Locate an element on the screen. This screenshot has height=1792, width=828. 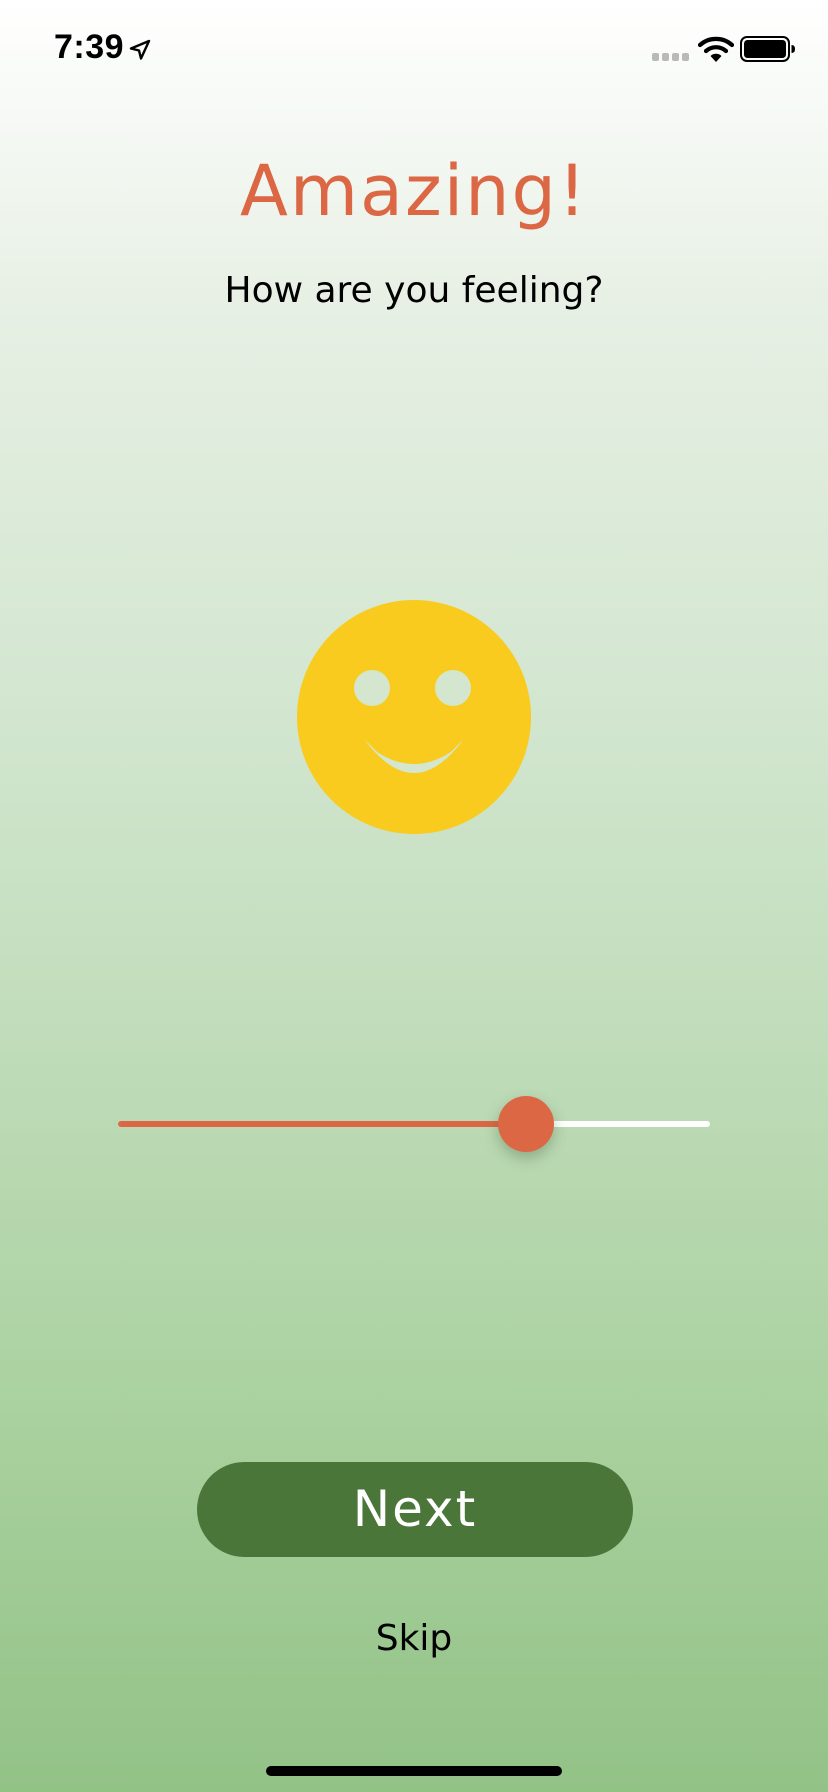
home-indicator is located at coordinates (414, 1771).